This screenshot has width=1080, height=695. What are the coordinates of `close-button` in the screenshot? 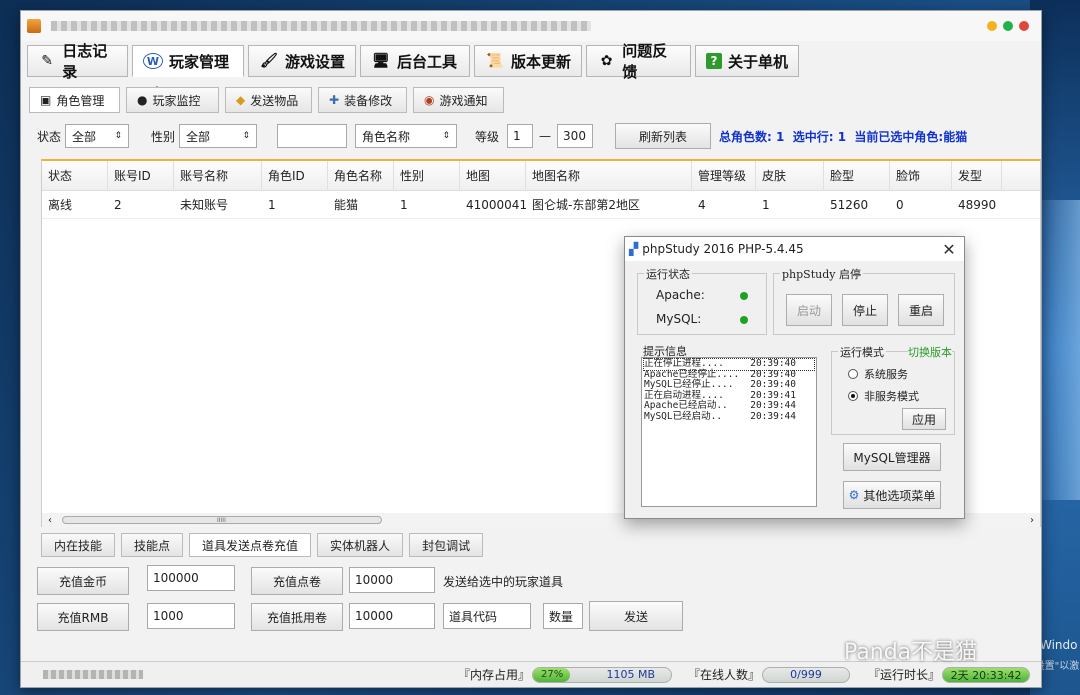 It's located at (1024, 26).